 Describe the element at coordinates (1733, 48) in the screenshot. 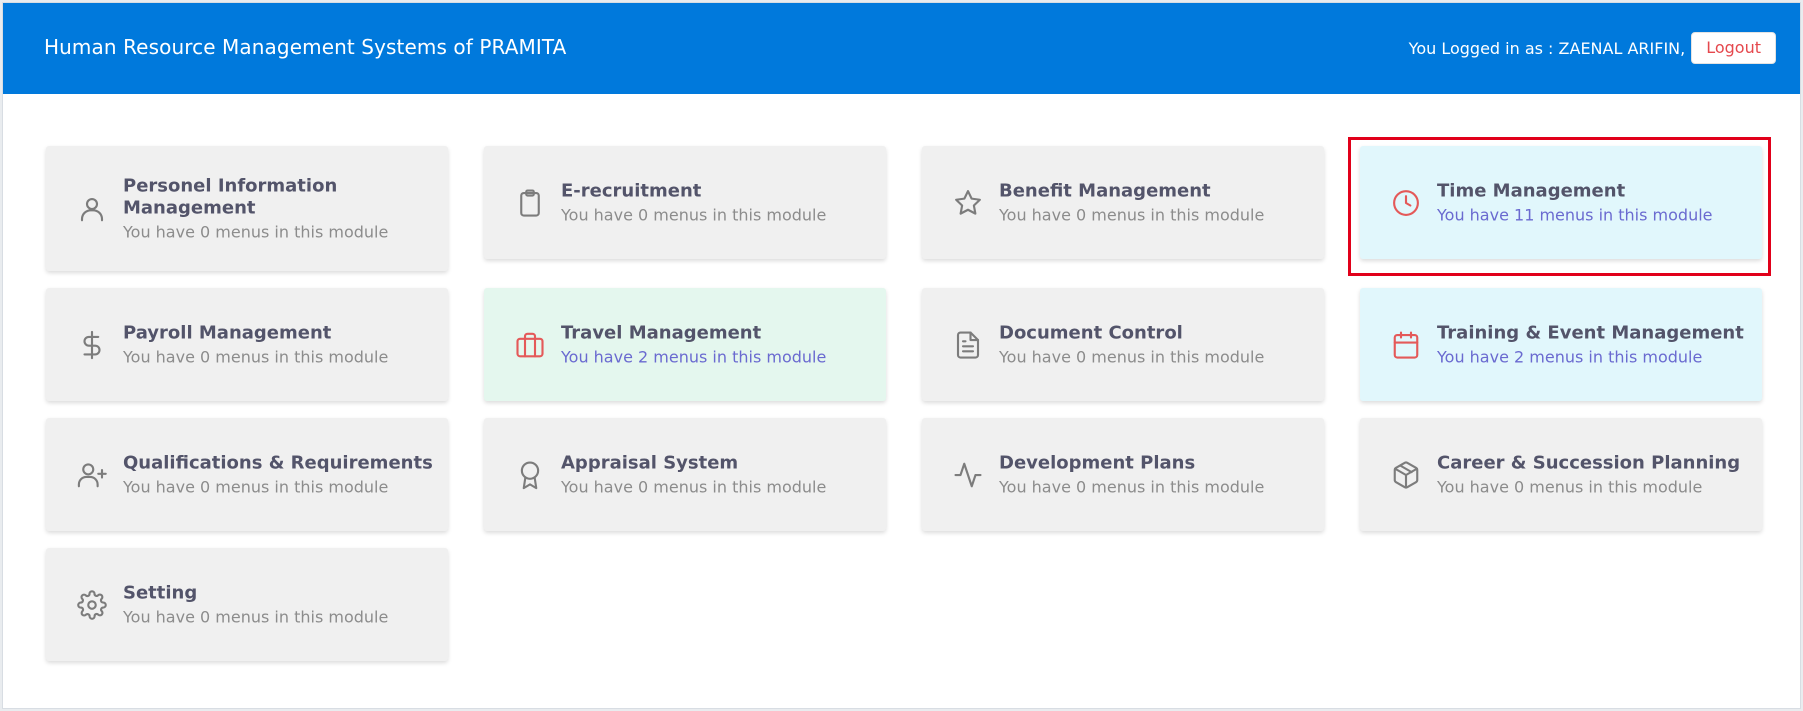

I see `logout-button: Logout` at that location.